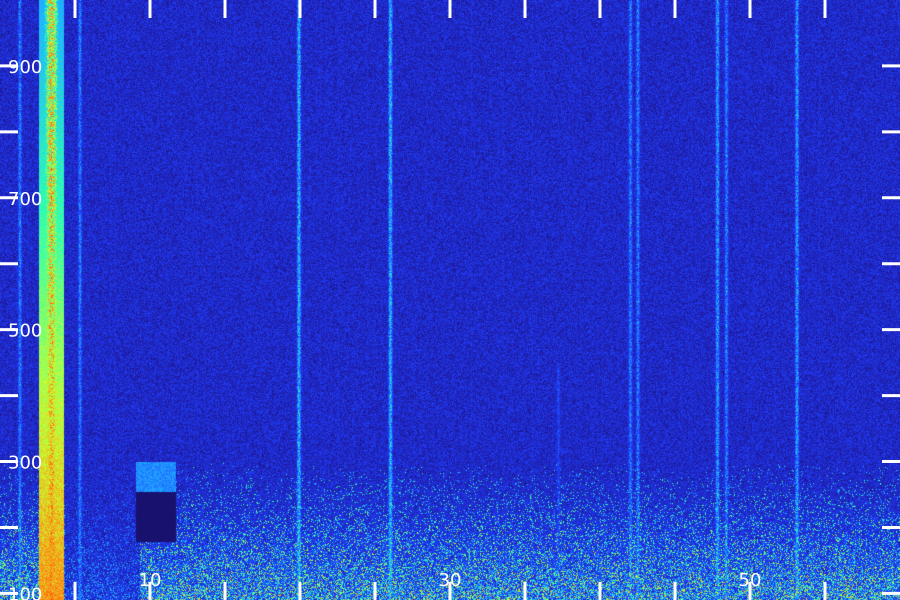 The height and width of the screenshot is (600, 900). I want to click on y-tick-label: 500, so click(25, 331).